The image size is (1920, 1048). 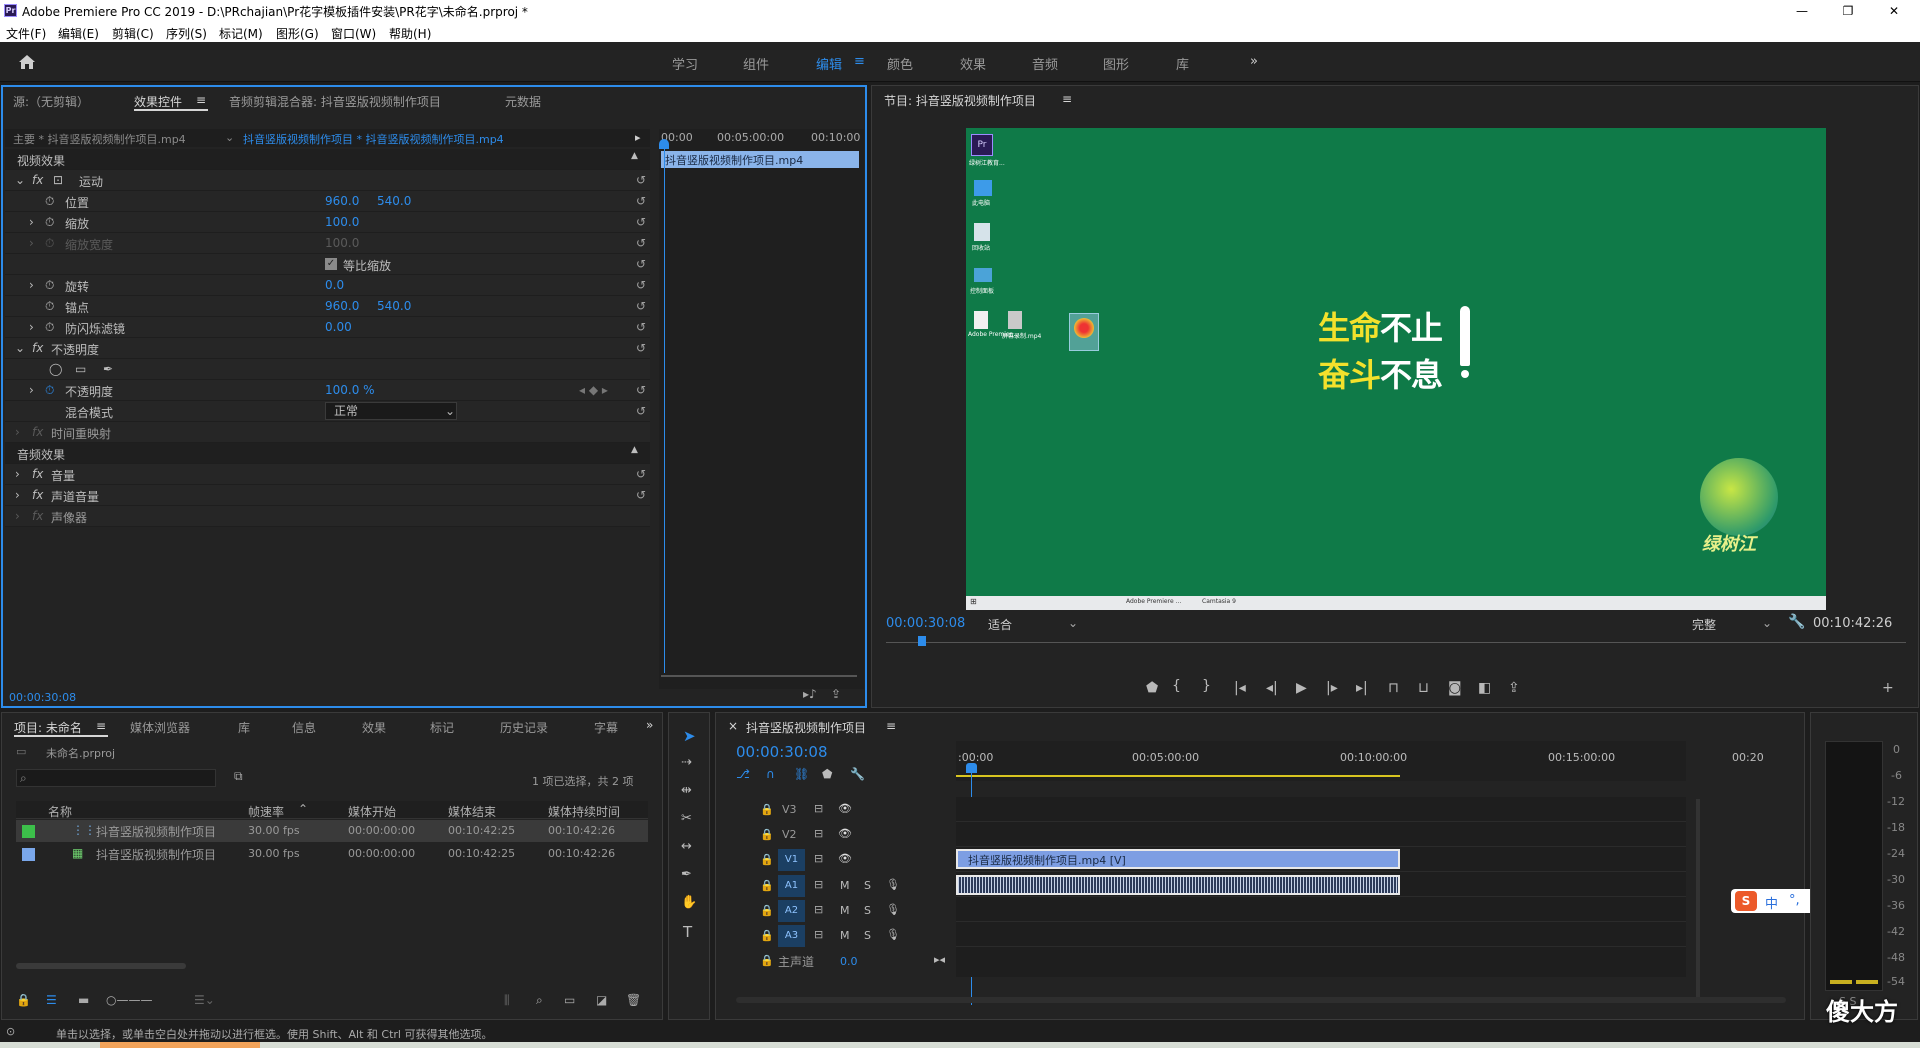 What do you see at coordinates (1272, 688) in the screenshot?
I see `step-back-icon: ◂|` at bounding box center [1272, 688].